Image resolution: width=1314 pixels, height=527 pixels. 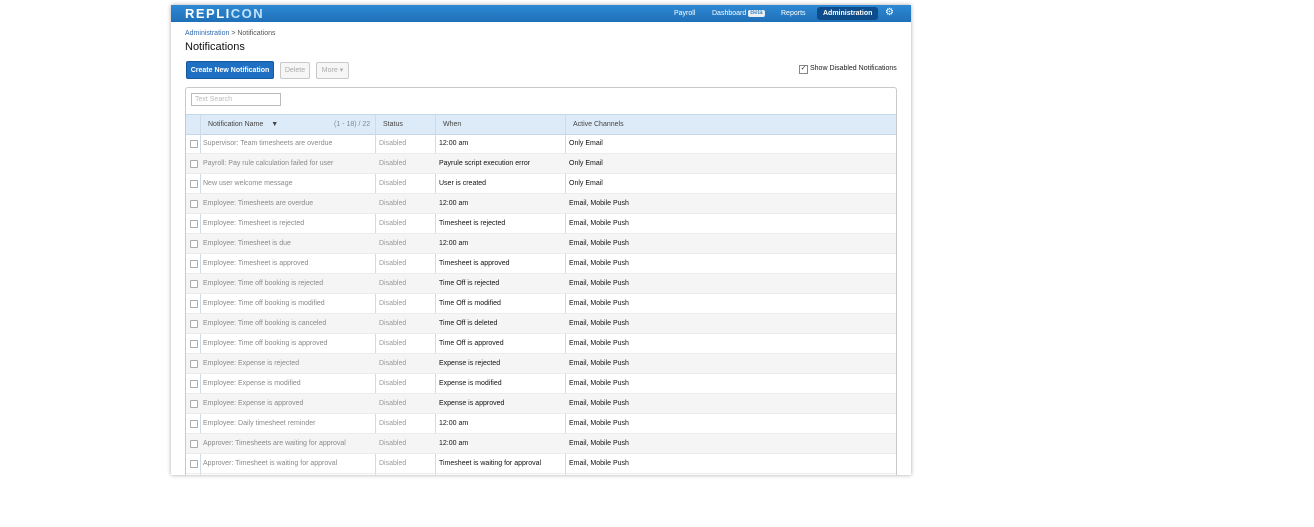 What do you see at coordinates (472, 403) in the screenshot?
I see `when-cell: Expense is approved` at bounding box center [472, 403].